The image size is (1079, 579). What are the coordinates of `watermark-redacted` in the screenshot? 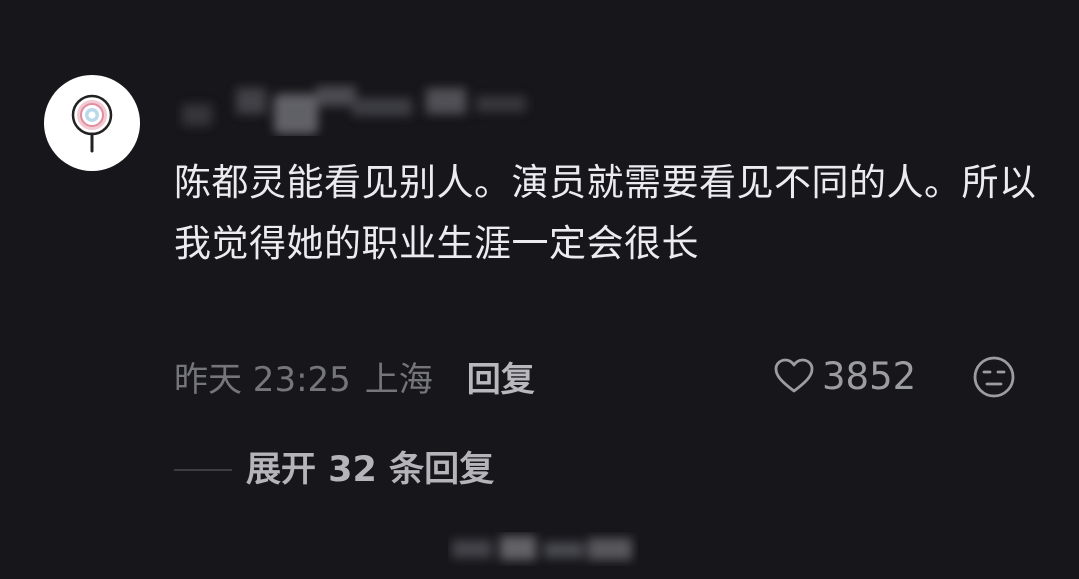 It's located at (543, 549).